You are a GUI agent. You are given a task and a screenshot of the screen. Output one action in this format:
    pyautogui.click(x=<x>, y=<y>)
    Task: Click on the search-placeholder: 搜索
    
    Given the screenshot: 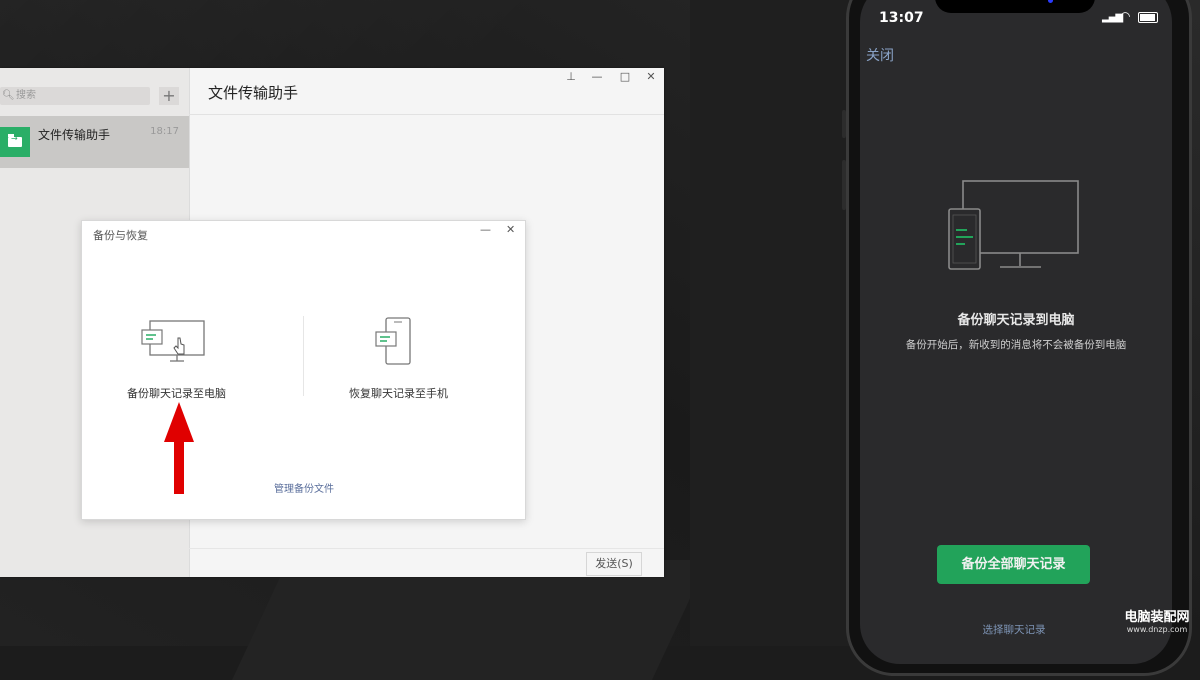 What is the action you would take?
    pyautogui.click(x=26, y=95)
    